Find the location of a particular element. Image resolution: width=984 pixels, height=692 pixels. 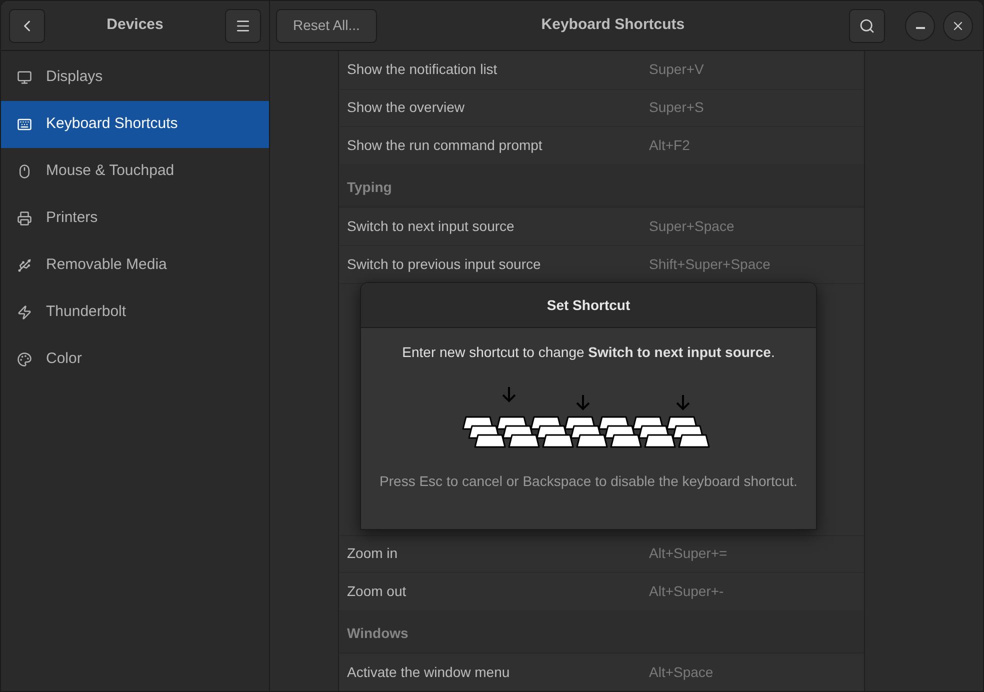

shortcut-keys: Alt+F2 is located at coordinates (669, 145).